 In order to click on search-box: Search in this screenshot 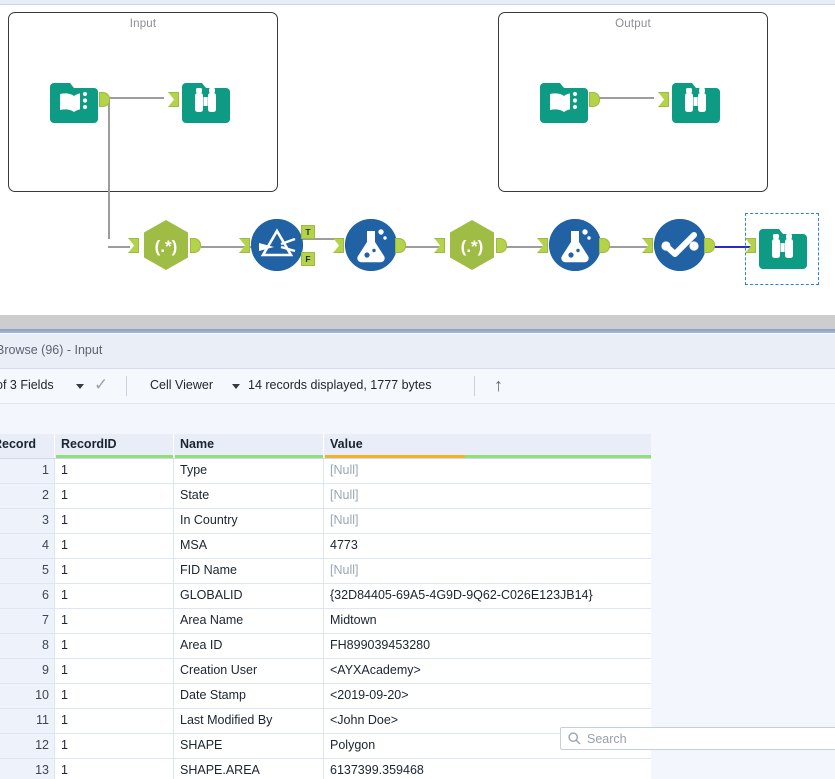, I will do `click(697, 738)`.